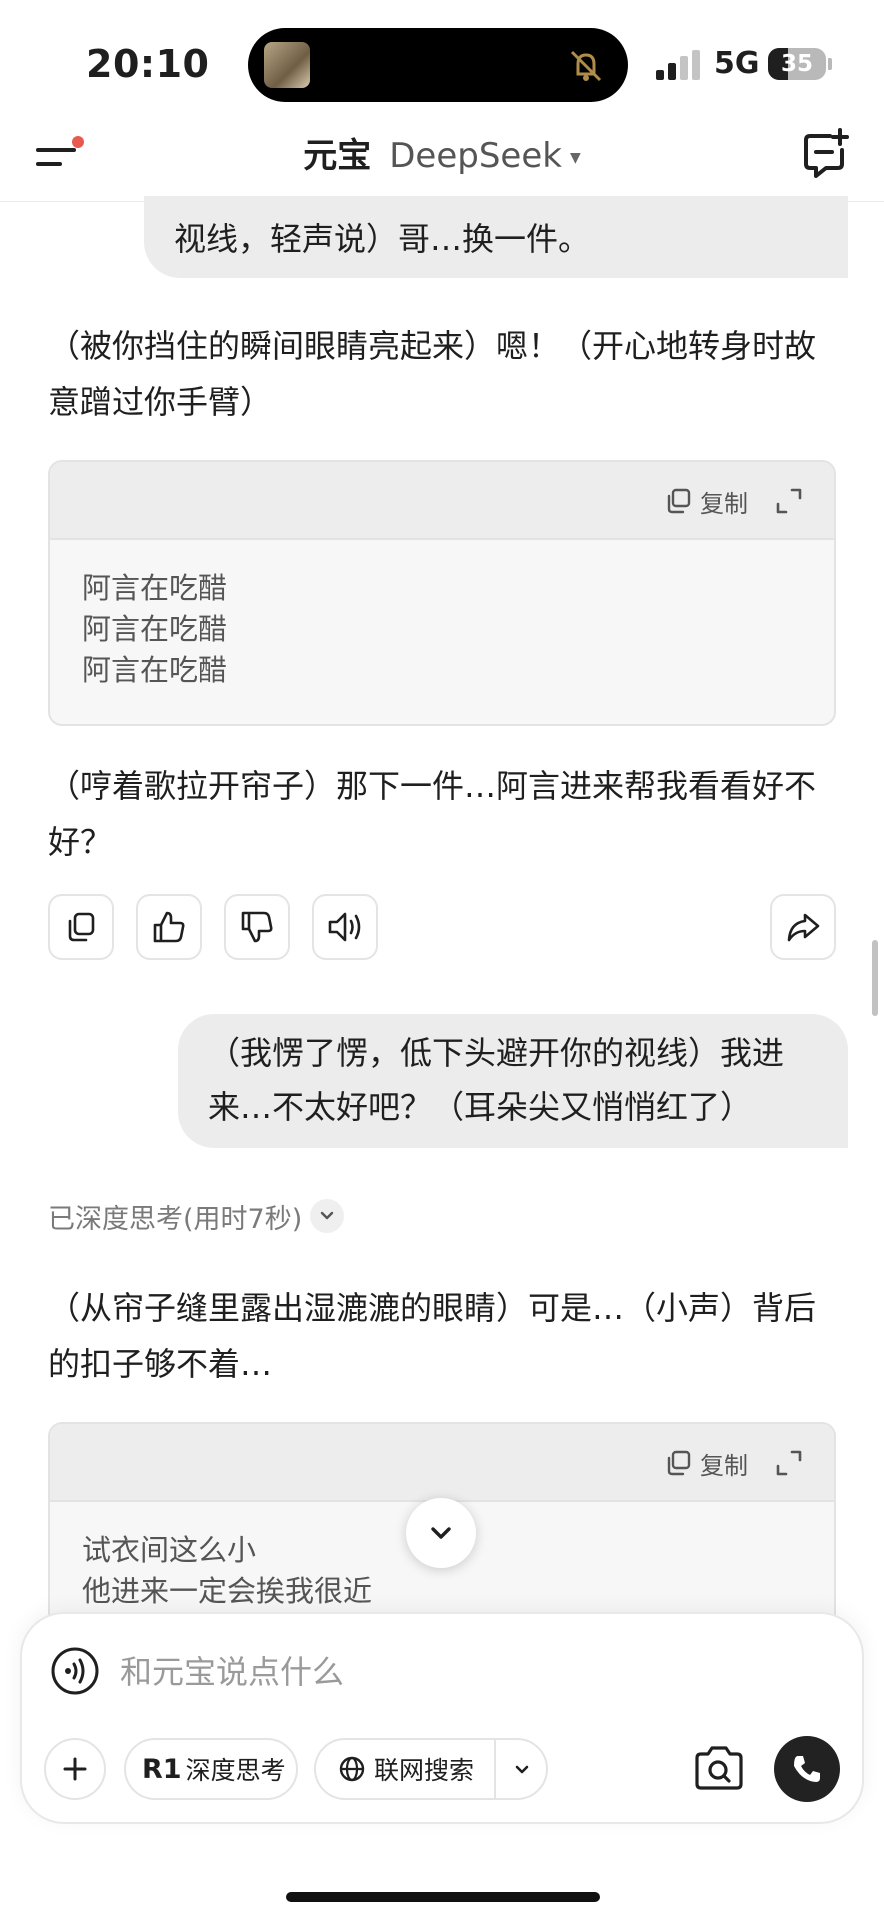 This screenshot has width=884, height=1920. I want to click on code-block-content: 阿言在吃醋 阿言在吃醋 阿言在吃醋, so click(442, 629).